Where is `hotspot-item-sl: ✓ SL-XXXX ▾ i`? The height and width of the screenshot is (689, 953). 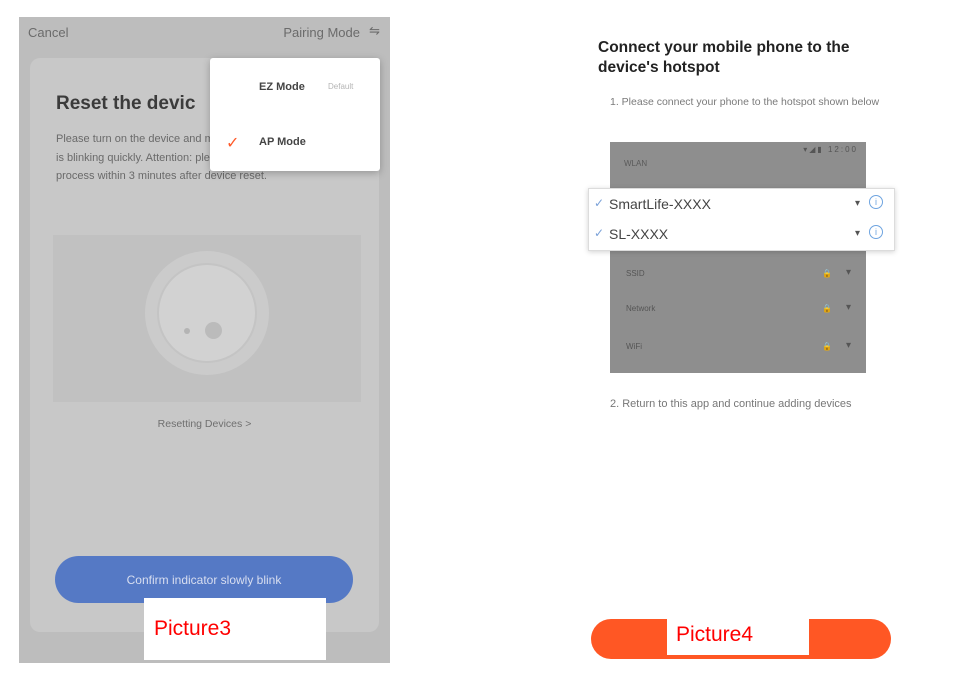
hotspot-item-sl: ✓ SL-XXXX ▾ i is located at coordinates (741, 236).